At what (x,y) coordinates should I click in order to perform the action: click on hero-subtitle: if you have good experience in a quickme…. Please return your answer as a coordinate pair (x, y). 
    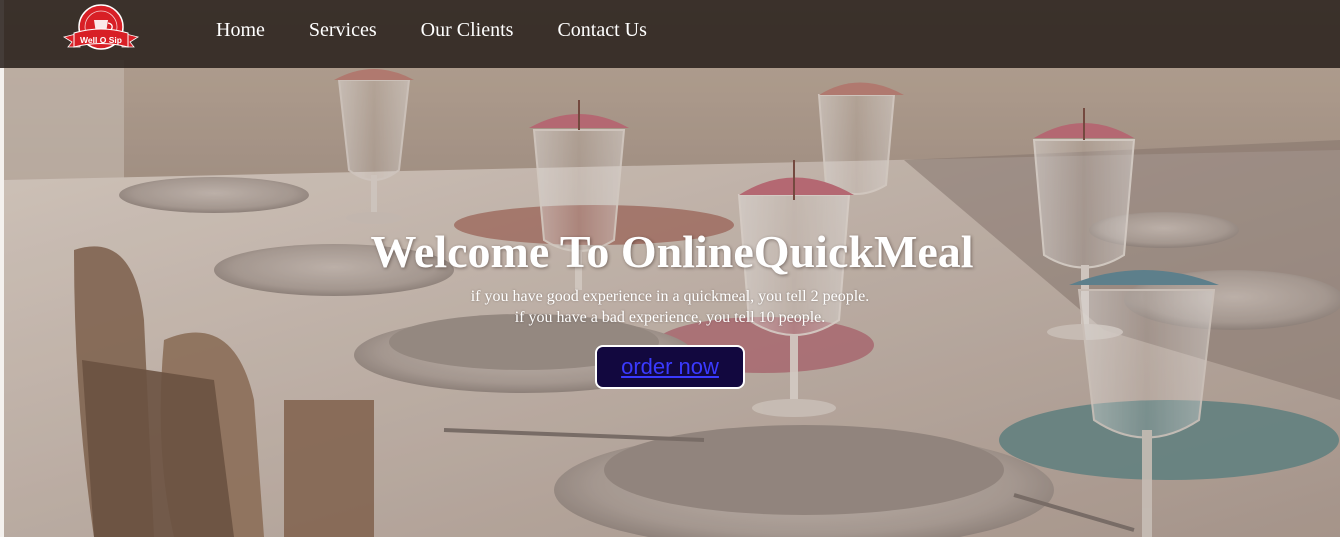
    Looking at the image, I should click on (670, 307).